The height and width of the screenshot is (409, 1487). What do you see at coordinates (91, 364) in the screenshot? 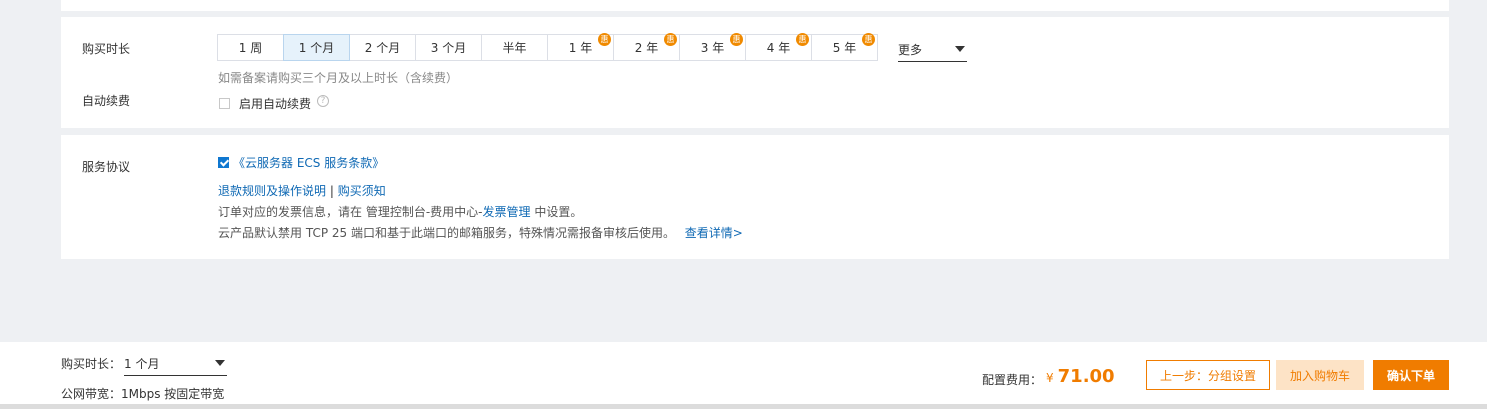
I see `footer-duration-label: 购买时长：` at bounding box center [91, 364].